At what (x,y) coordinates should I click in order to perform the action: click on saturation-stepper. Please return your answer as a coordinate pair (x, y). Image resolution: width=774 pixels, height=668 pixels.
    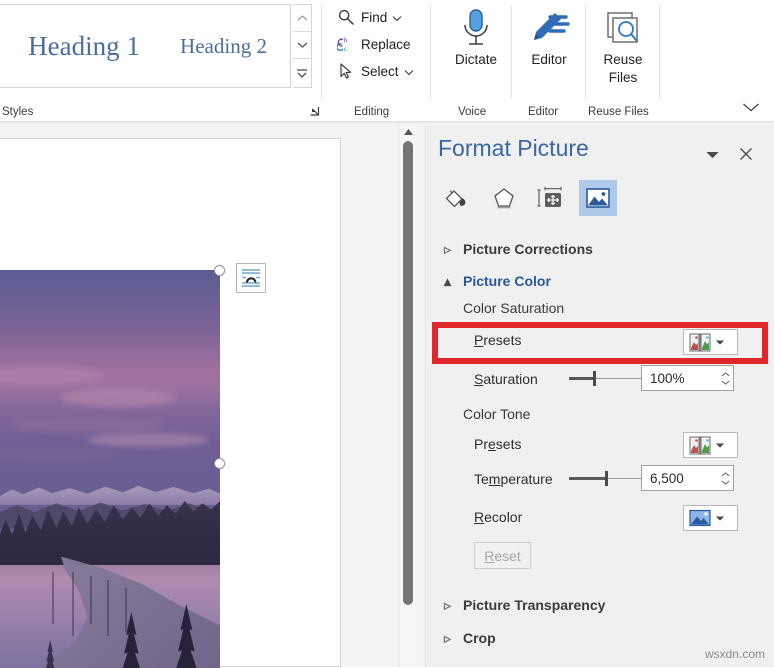
    Looking at the image, I should click on (725, 378).